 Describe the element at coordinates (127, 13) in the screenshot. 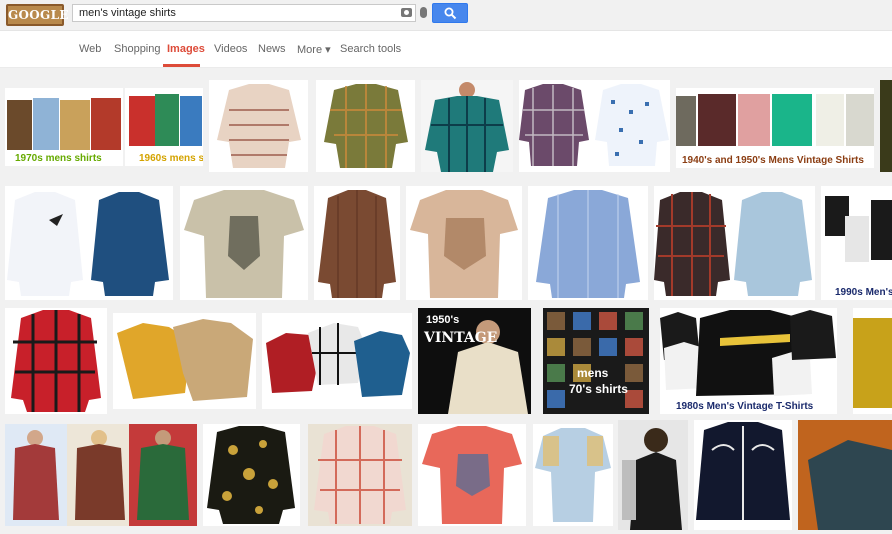

I see `search-input: men's vintage shirts` at that location.